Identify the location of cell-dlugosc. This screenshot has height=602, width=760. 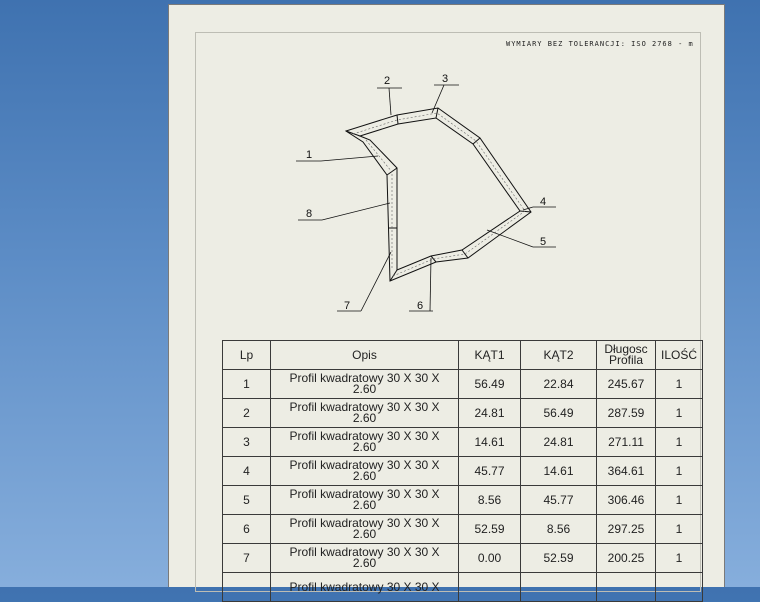
(626, 587).